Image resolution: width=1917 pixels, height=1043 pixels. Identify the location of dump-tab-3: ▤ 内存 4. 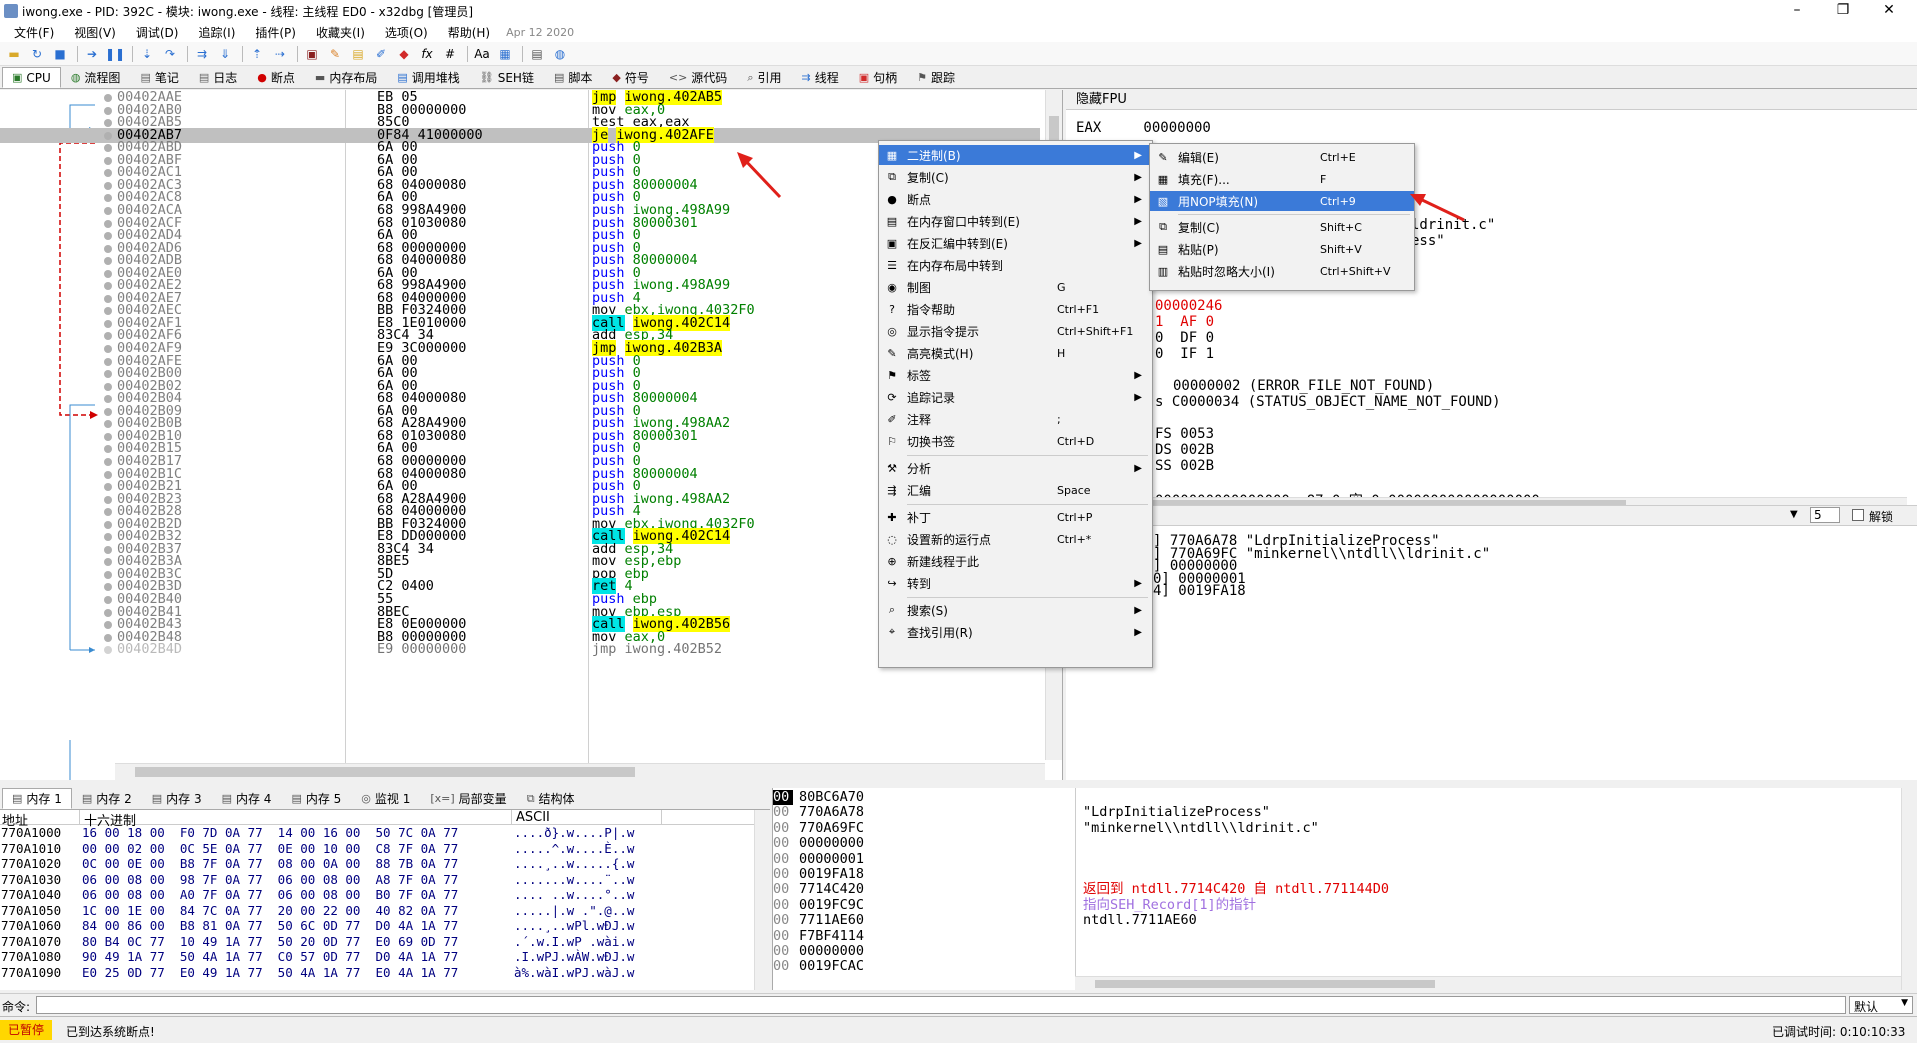
(247, 798).